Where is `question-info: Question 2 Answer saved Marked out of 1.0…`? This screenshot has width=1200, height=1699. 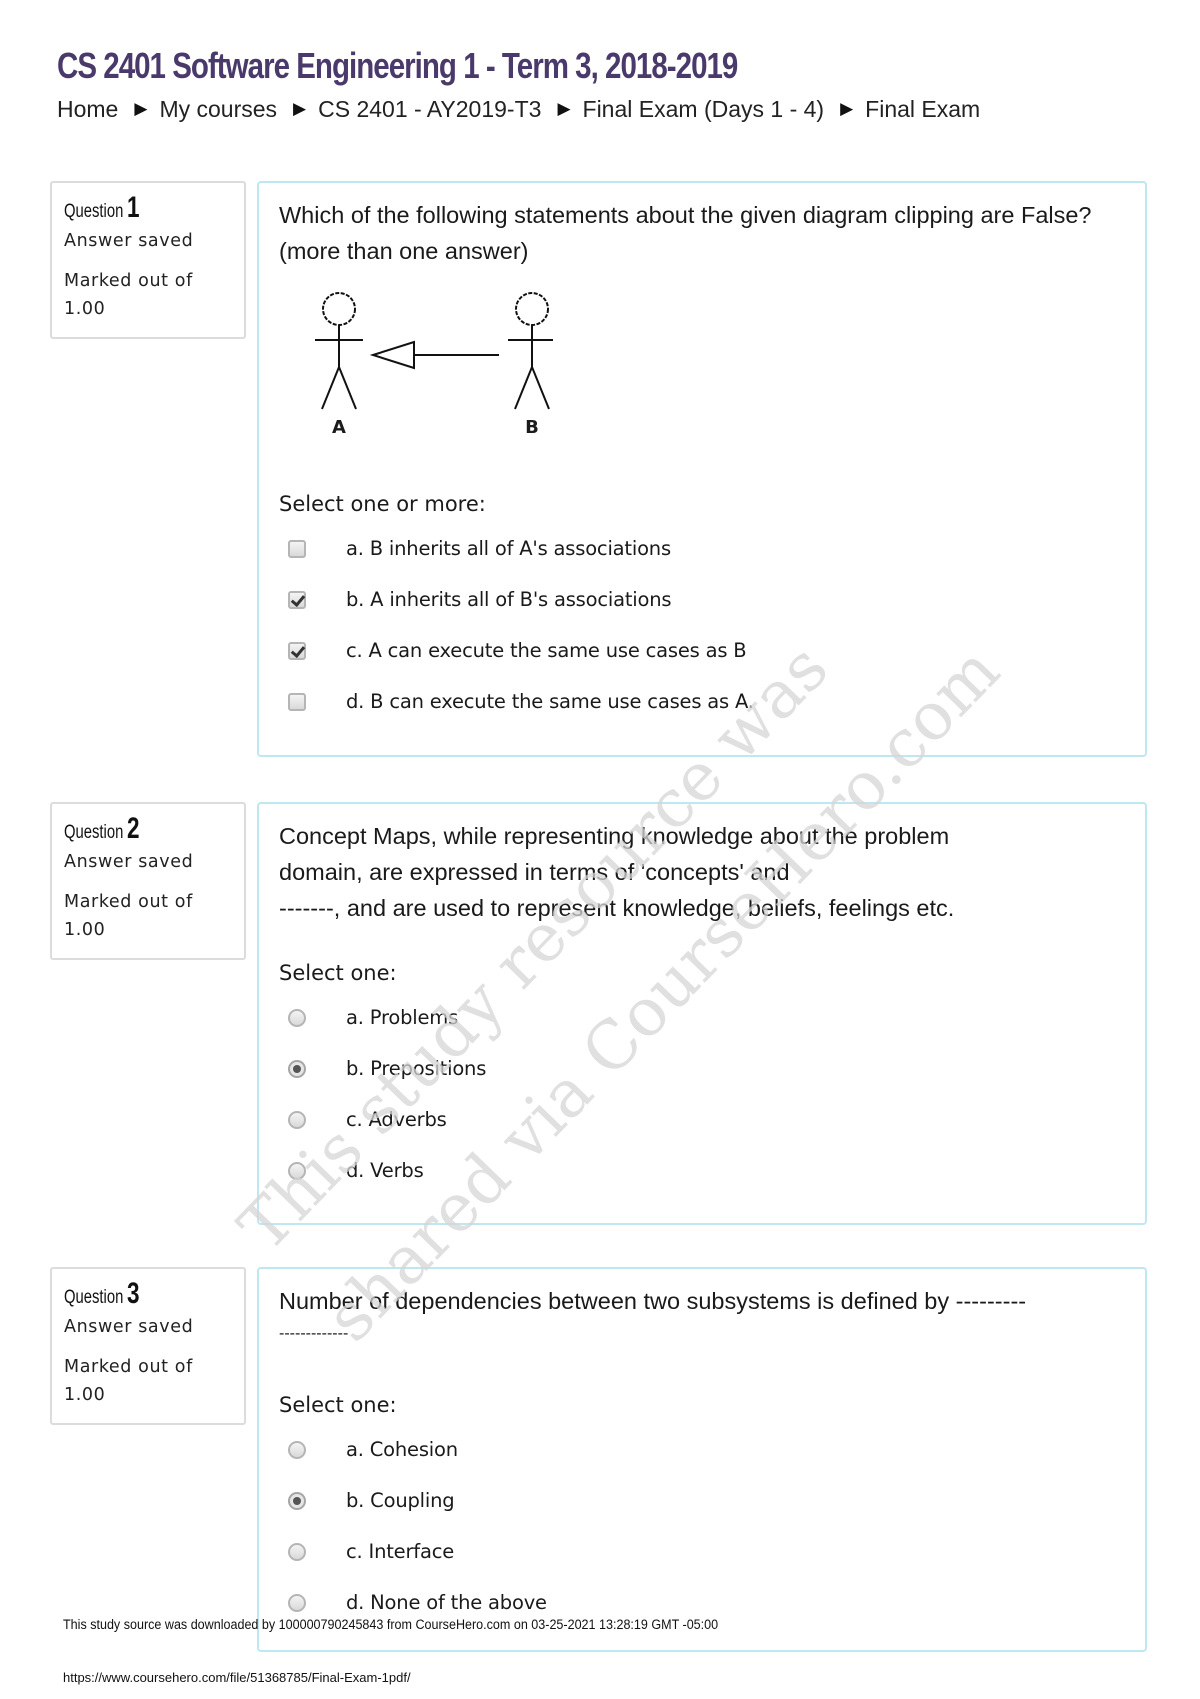
question-info: Question 2 Answer saved Marked out of 1.0… is located at coordinates (148, 881).